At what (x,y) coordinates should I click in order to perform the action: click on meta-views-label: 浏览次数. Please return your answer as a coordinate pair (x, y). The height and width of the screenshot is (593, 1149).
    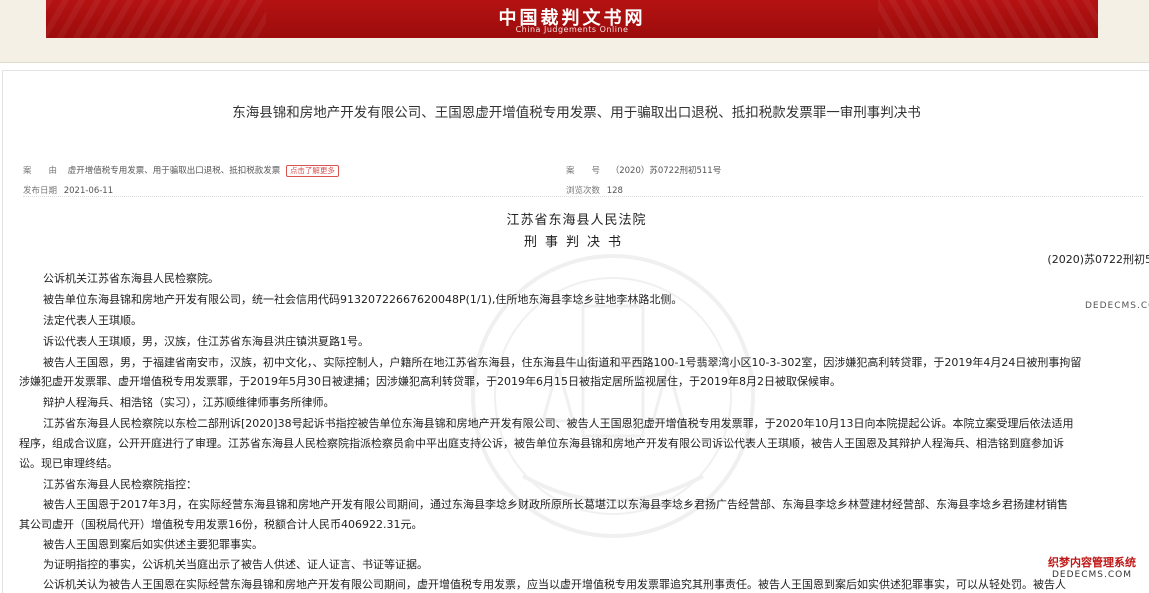
    Looking at the image, I should click on (583, 191).